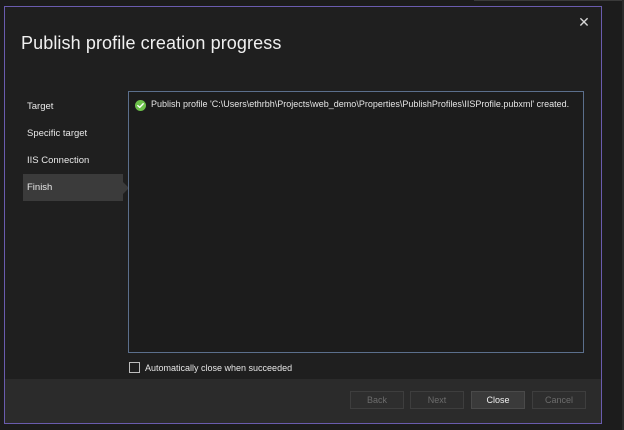 This screenshot has width=624, height=430. What do you see at coordinates (76, 187) in the screenshot?
I see `nav-item-finish: Finish` at bounding box center [76, 187].